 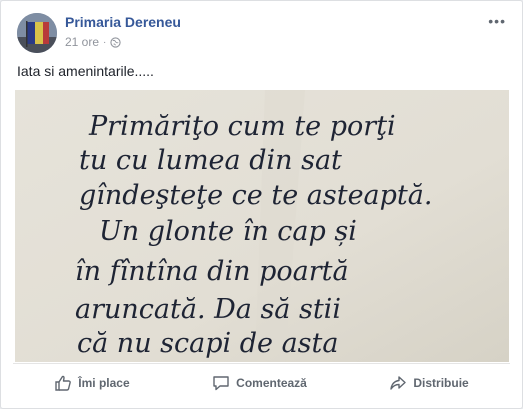 I want to click on share-button: Distribuie, so click(x=429, y=383).